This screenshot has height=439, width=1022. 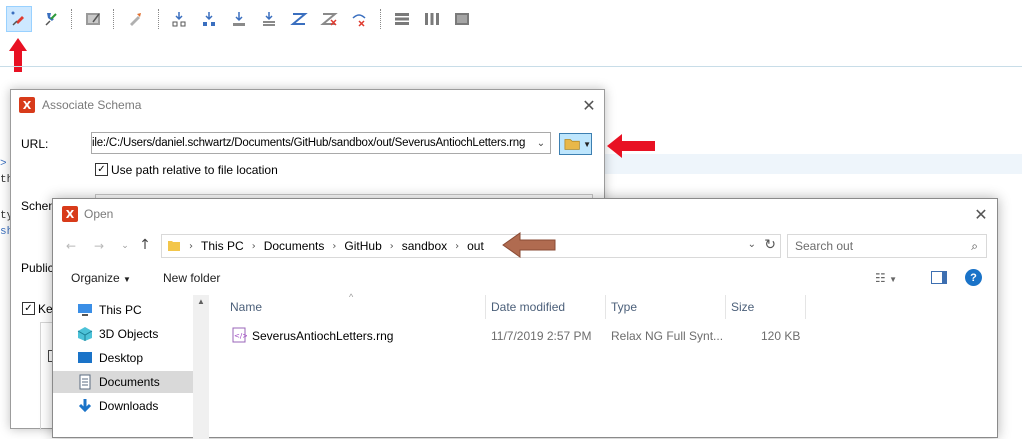 What do you see at coordinates (974, 246) in the screenshot?
I see `search-icon: ⌕` at bounding box center [974, 246].